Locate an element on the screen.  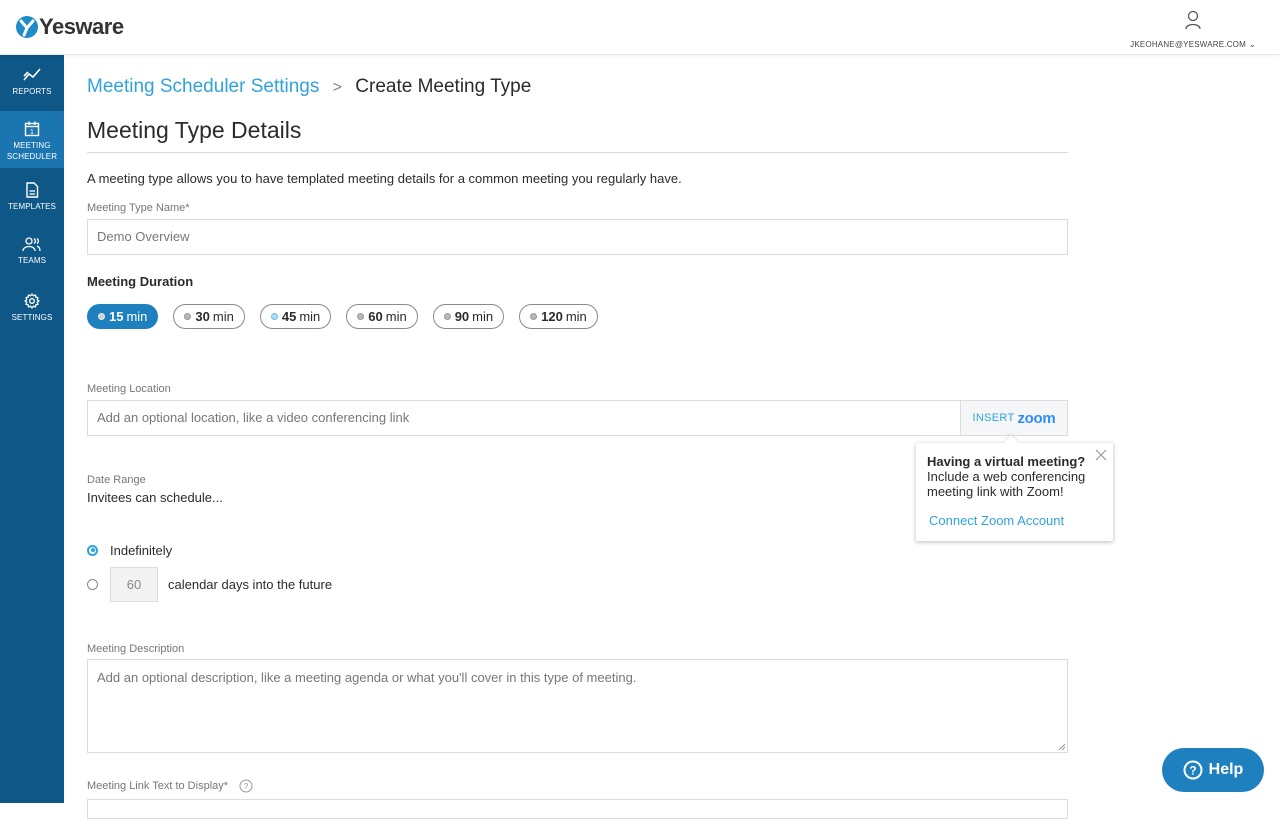
meeting-type-name-label: Meeting Type Name* is located at coordinates (138, 208).